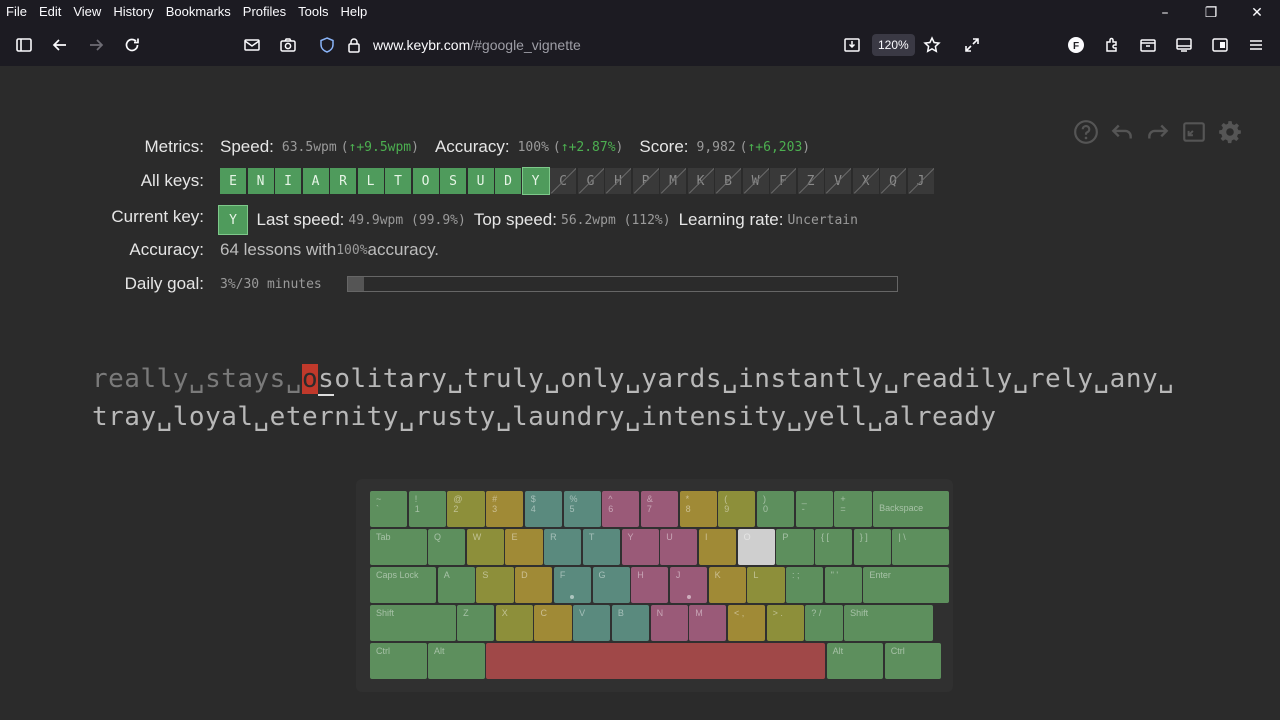  I want to click on key-r2-1: Q, so click(447, 547).